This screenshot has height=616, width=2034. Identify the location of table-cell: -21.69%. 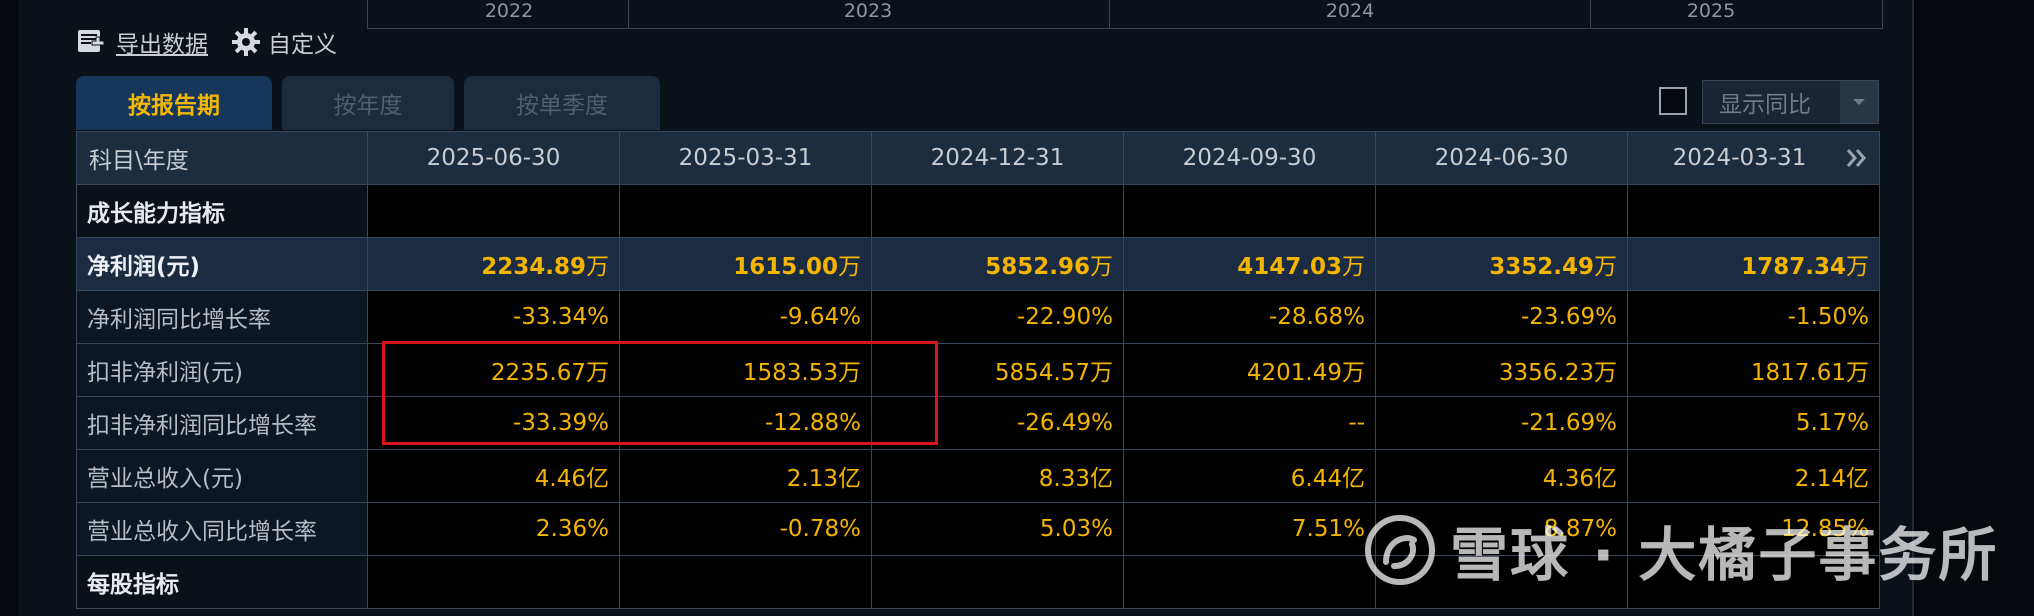
(1501, 423).